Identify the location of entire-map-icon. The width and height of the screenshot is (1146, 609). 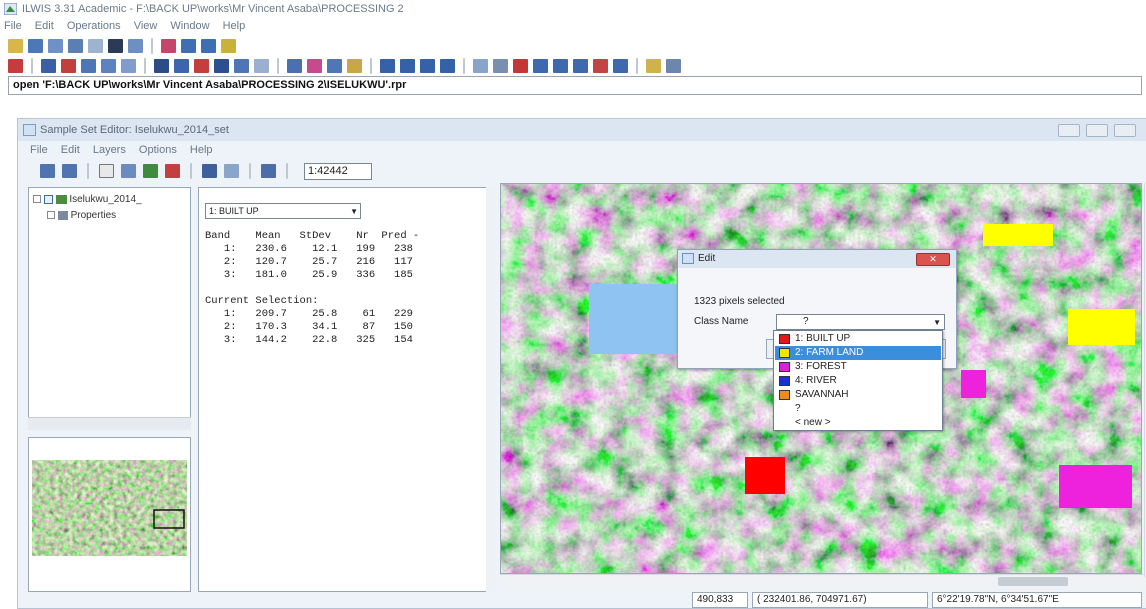
(47, 171).